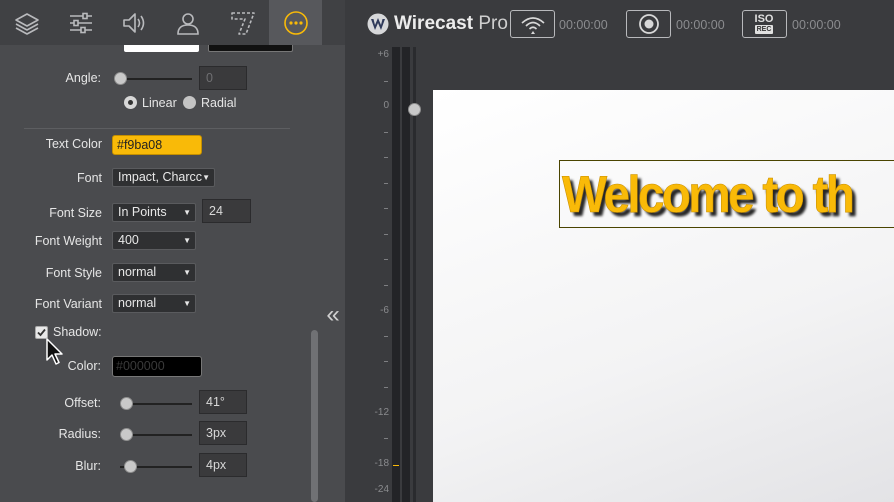 This screenshot has width=894, height=502. I want to click on stream-timer: 00:00:00, so click(583, 25).